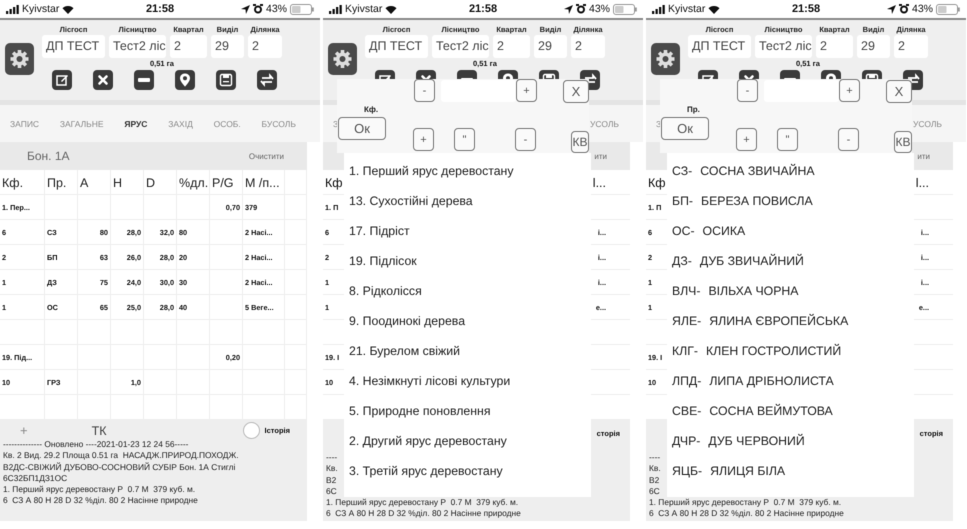 This screenshot has height=529, width=967. Describe the element at coordinates (331, 480) in the screenshot. I see `log-line: В2` at that location.